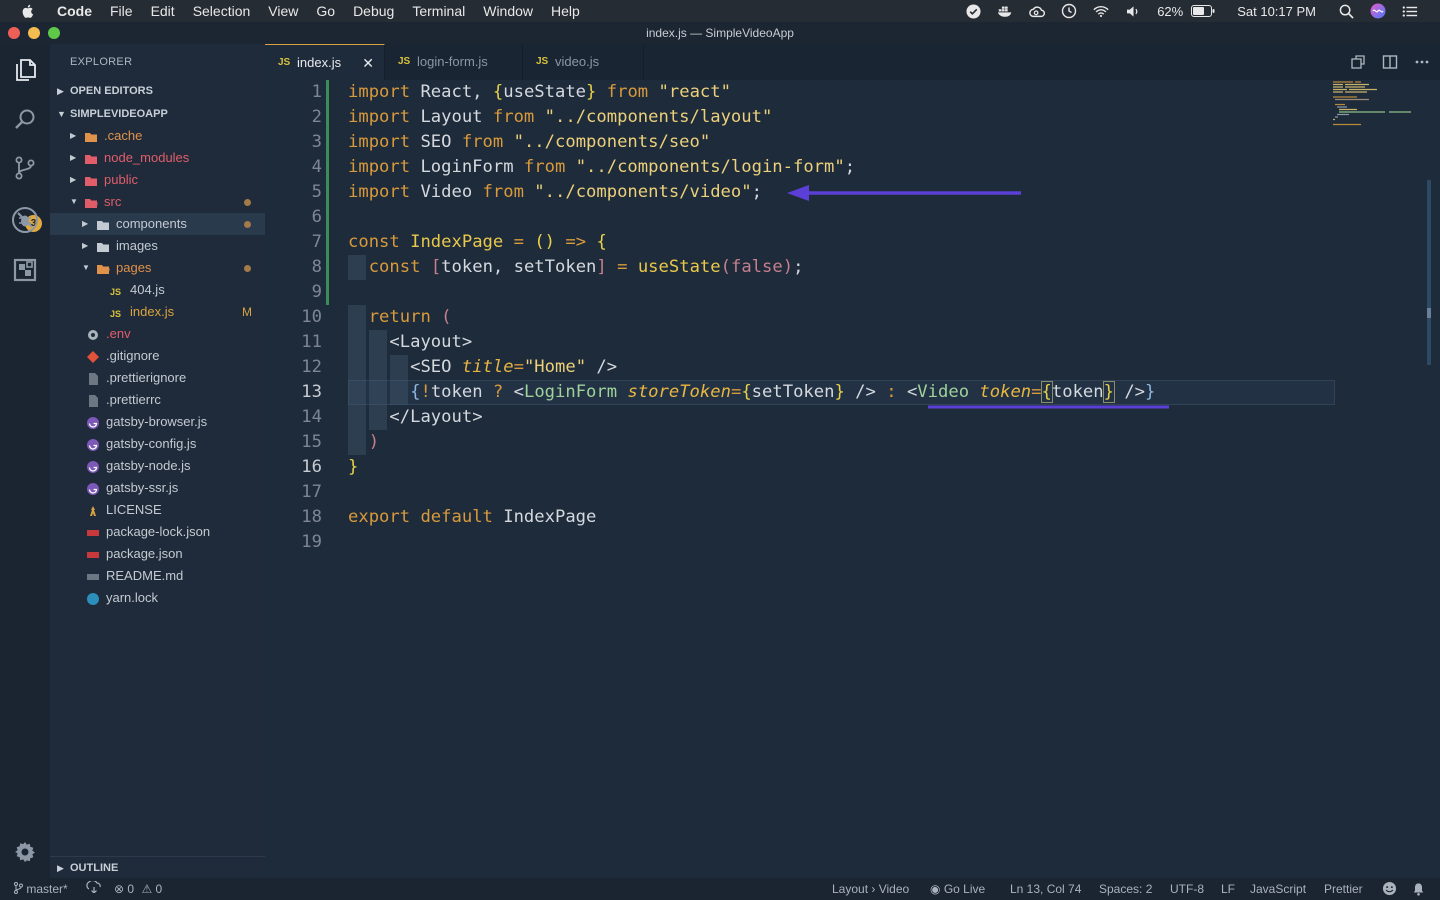 Image resolution: width=1440 pixels, height=900 pixels. Describe the element at coordinates (157, 466) in the screenshot. I see `tree-item-gatsby-node-js: gatsby-node.js` at that location.